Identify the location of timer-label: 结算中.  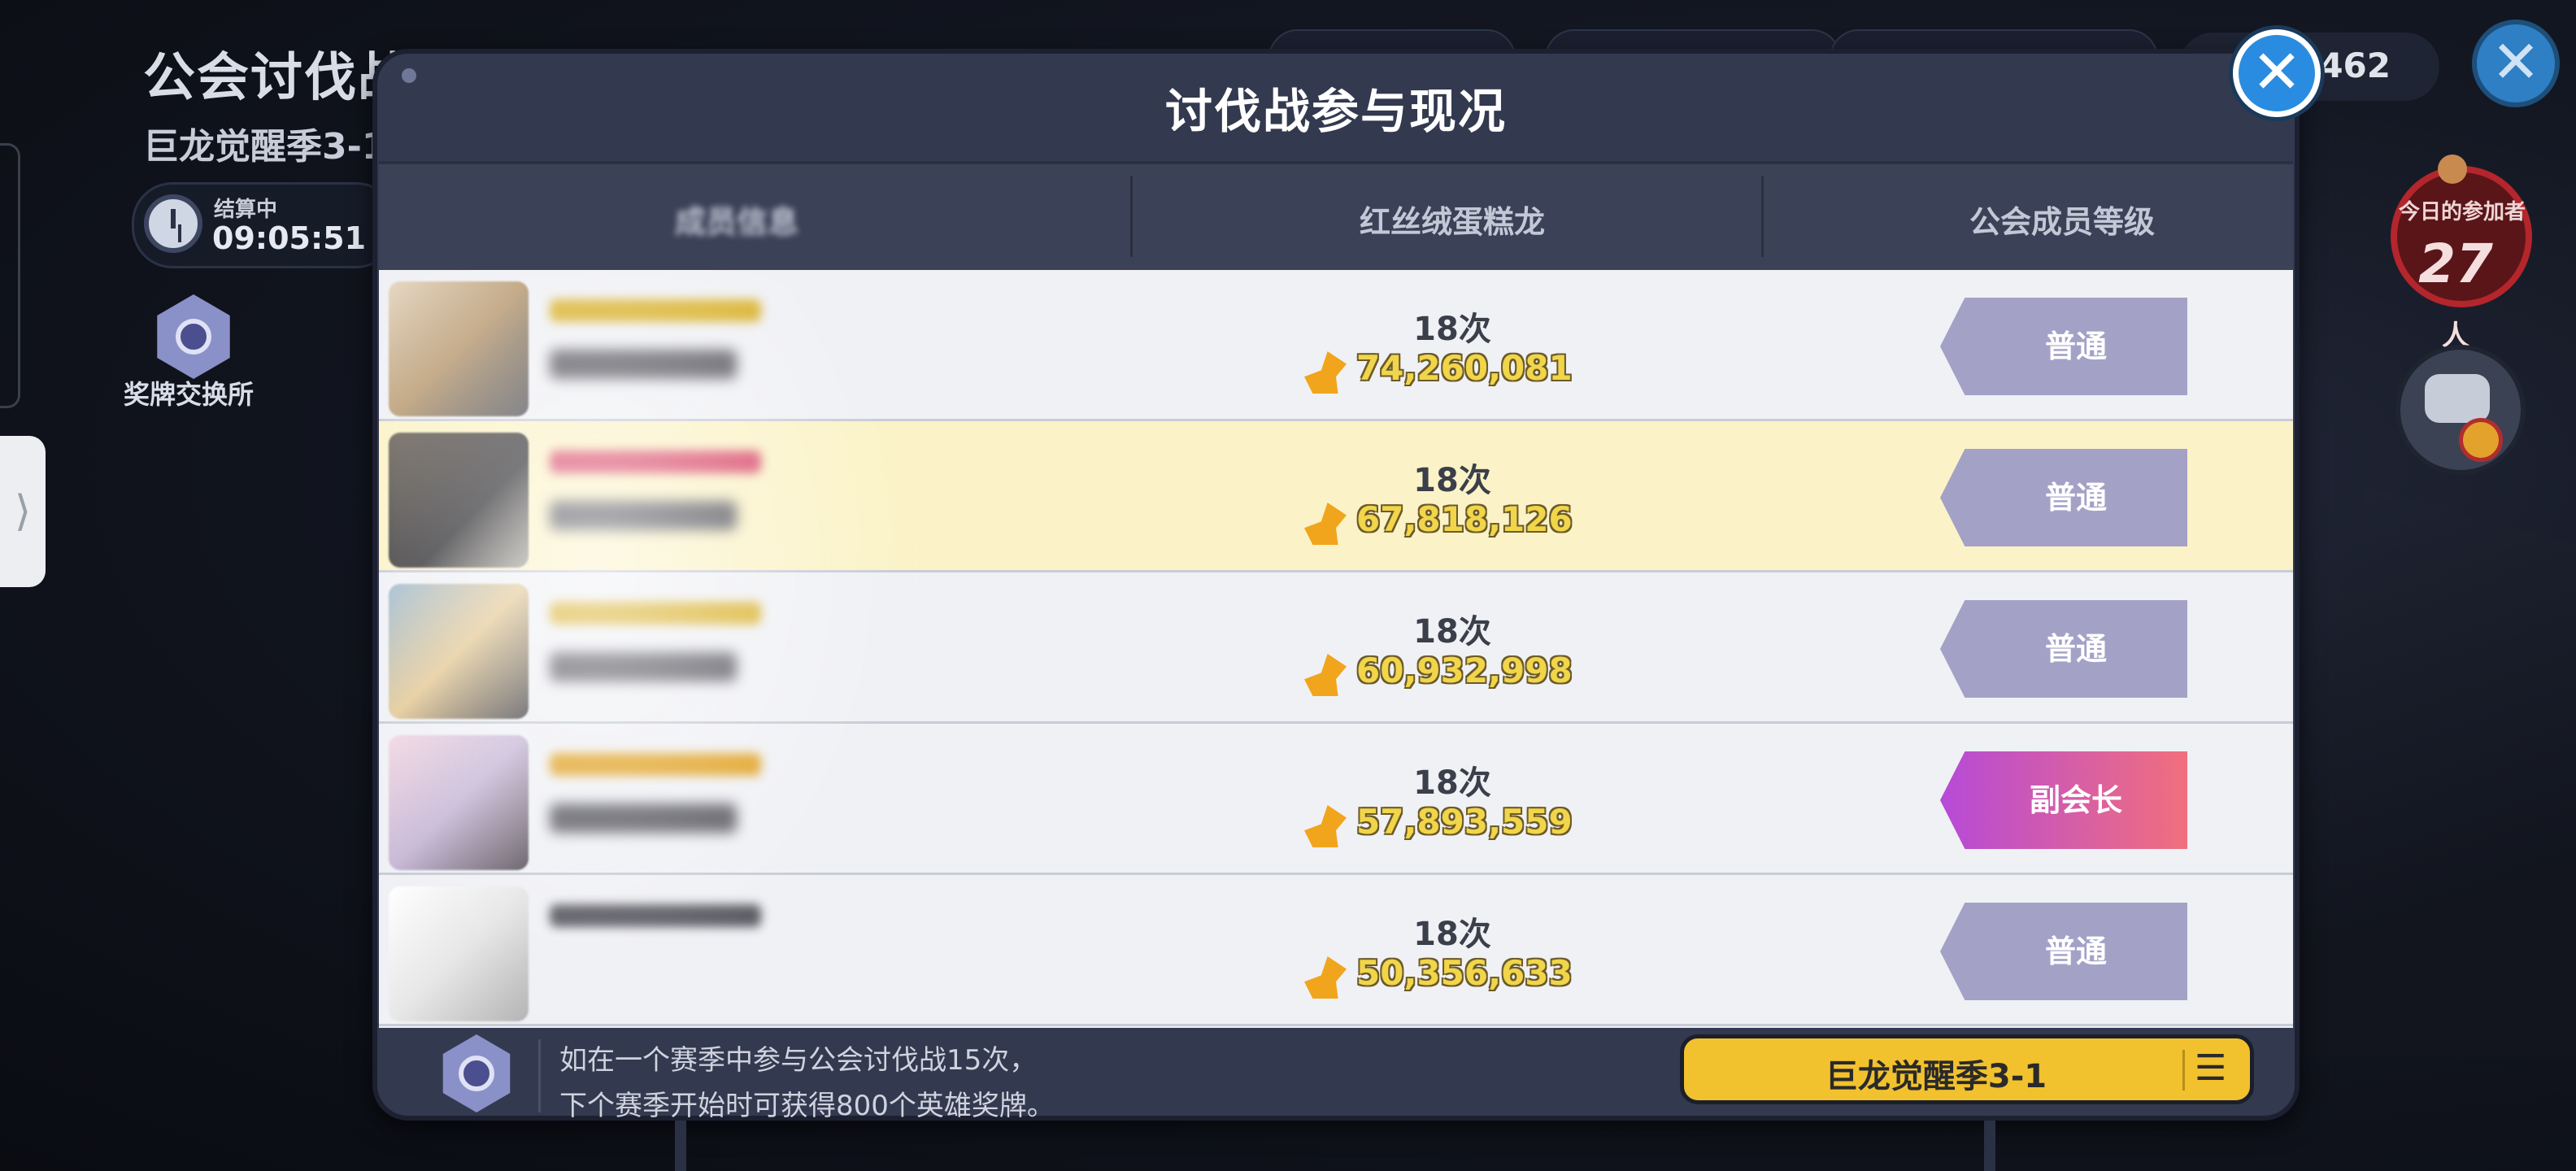
(246, 210).